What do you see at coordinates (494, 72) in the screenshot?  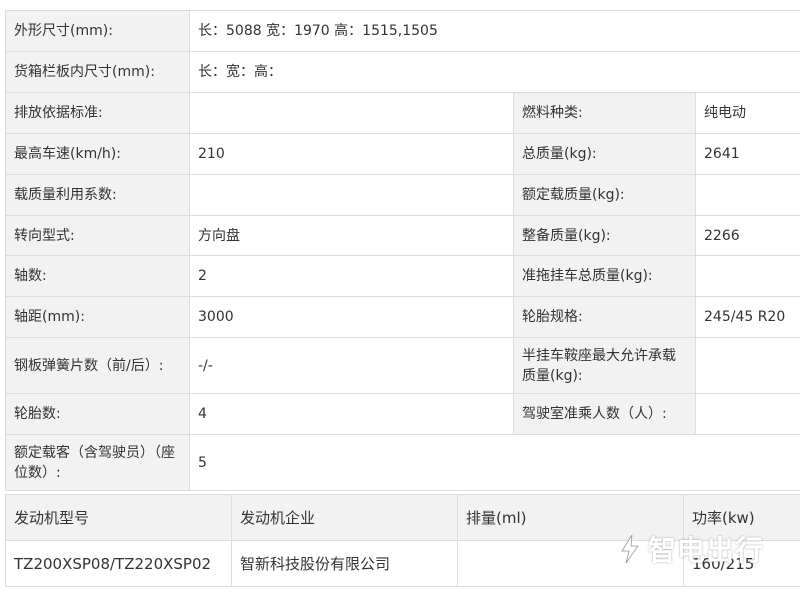 I see `spec-value: 长：宽：高：` at bounding box center [494, 72].